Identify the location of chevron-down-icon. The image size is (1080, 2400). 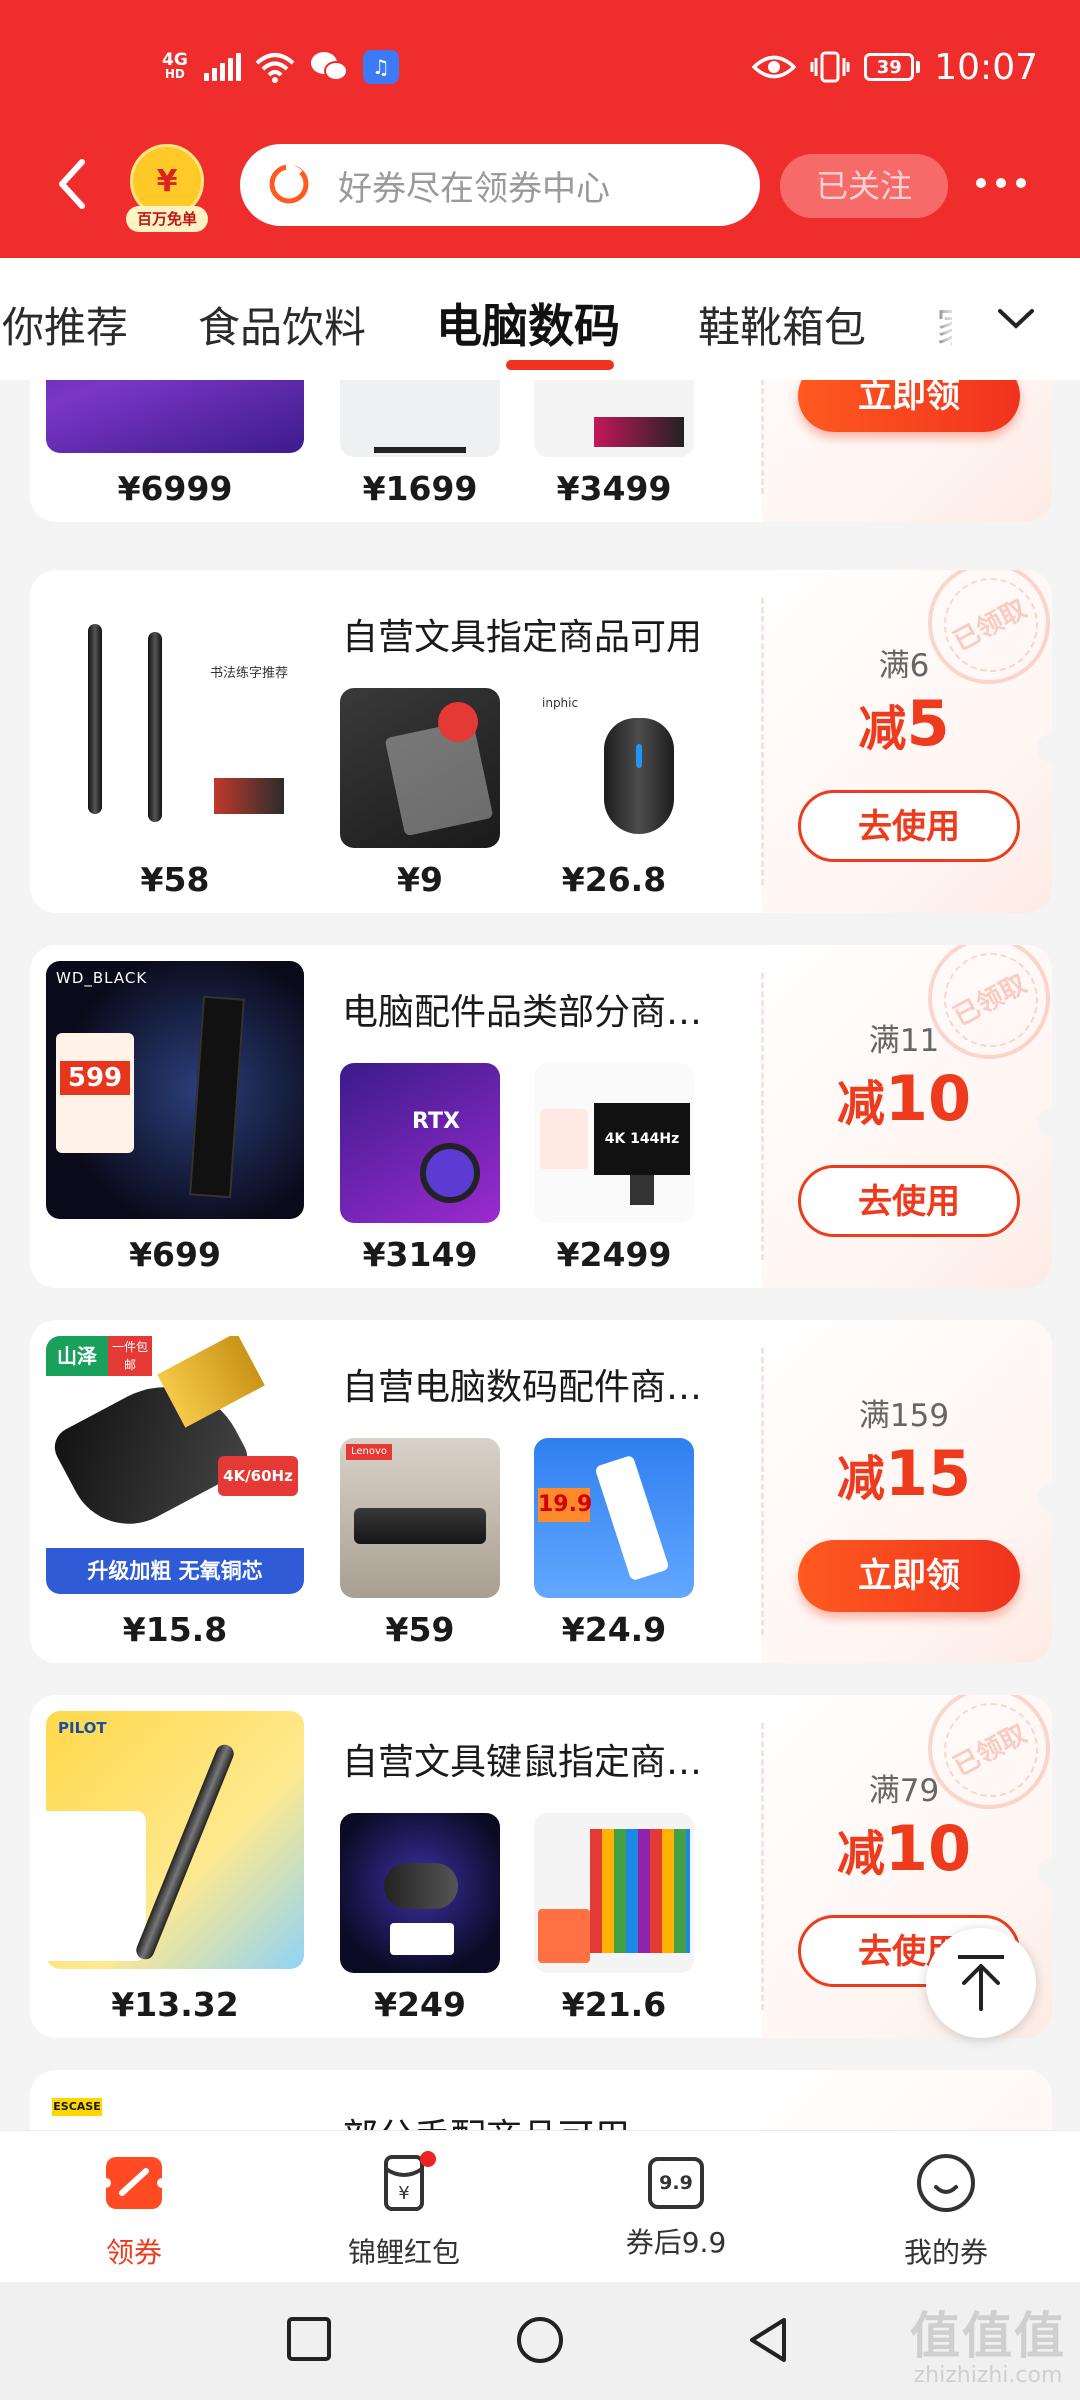
(1016, 319).